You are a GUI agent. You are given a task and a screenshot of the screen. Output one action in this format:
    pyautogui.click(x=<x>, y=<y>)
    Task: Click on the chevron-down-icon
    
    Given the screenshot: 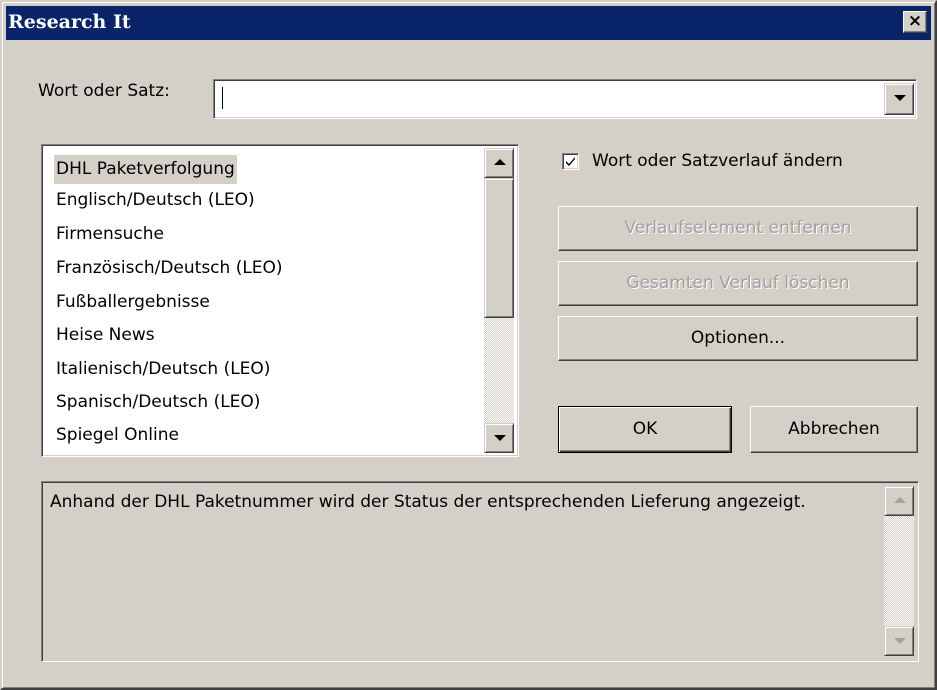 What is the action you would take?
    pyautogui.click(x=900, y=98)
    